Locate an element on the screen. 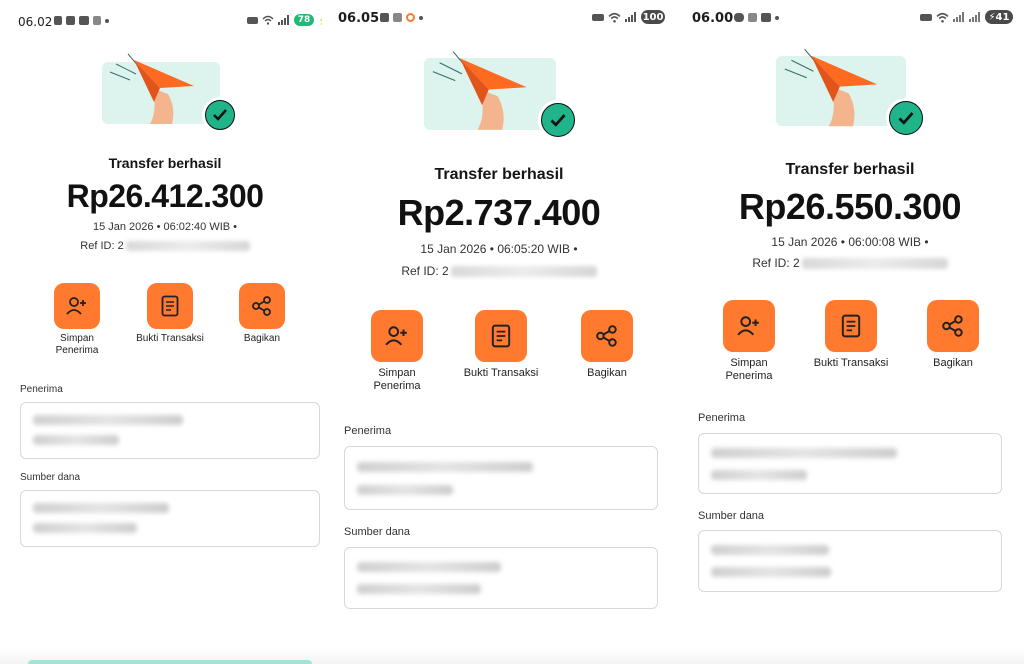 This screenshot has width=1024, height=664. transfer-datetime: 15 Jan 2026 • 06:05:20 WIB • is located at coordinates (499, 249).